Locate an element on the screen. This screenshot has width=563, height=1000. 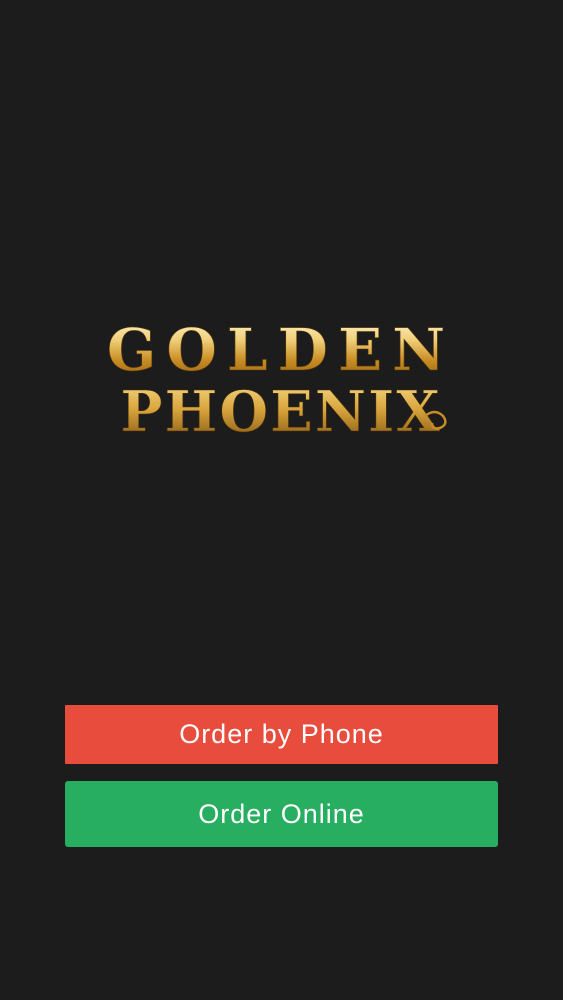
golden-phoenix-logo: GOLDEN PHOENIX is located at coordinates (281, 375).